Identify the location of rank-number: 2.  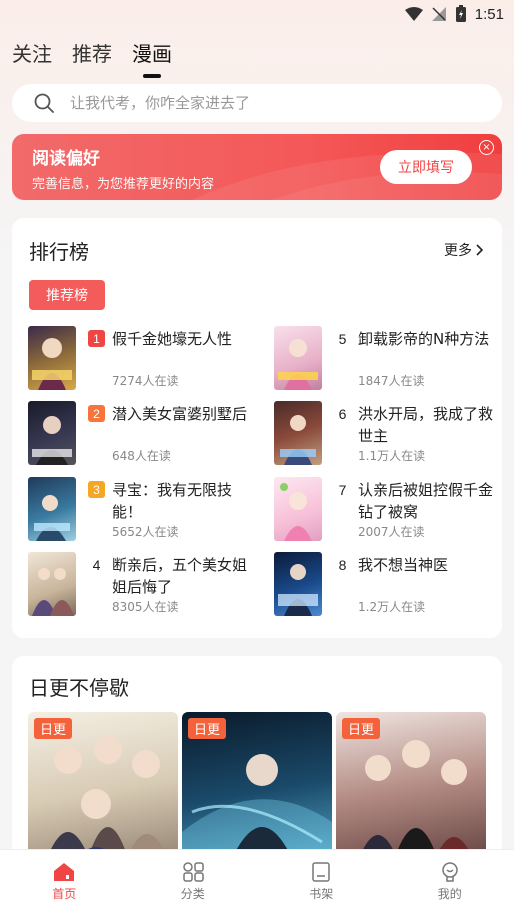
(96, 413).